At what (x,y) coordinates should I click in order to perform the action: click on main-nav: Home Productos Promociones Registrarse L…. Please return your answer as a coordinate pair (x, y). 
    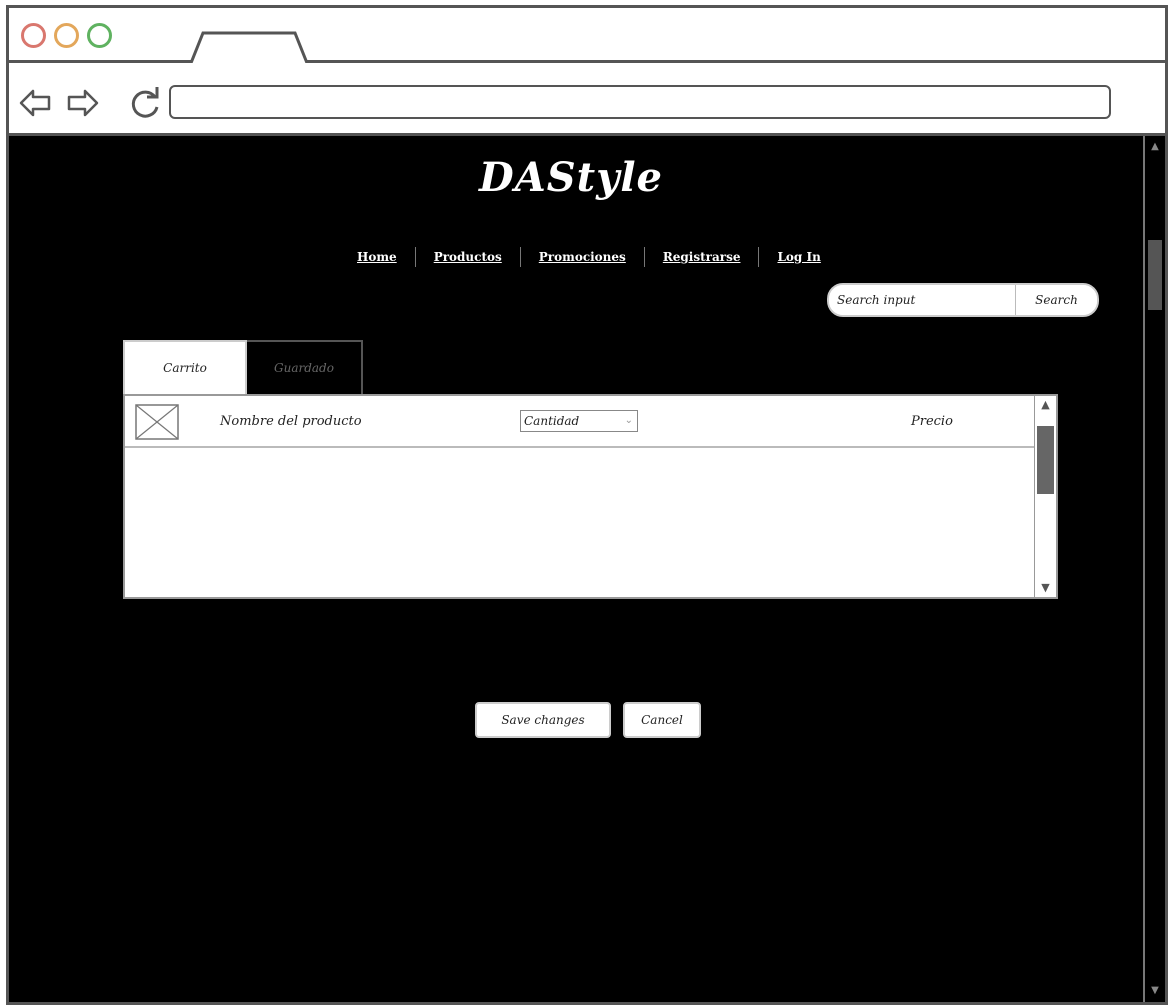
    Looking at the image, I should click on (589, 257).